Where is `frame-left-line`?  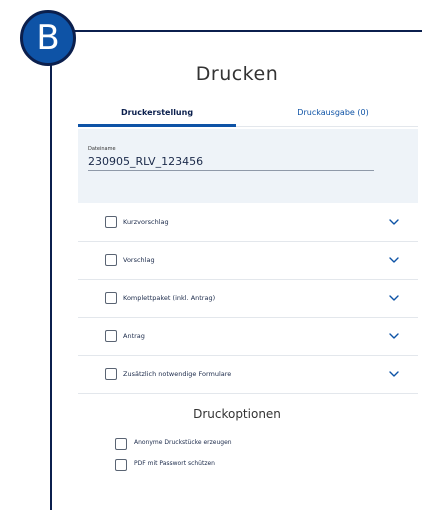
frame-left-line is located at coordinates (51, 270).